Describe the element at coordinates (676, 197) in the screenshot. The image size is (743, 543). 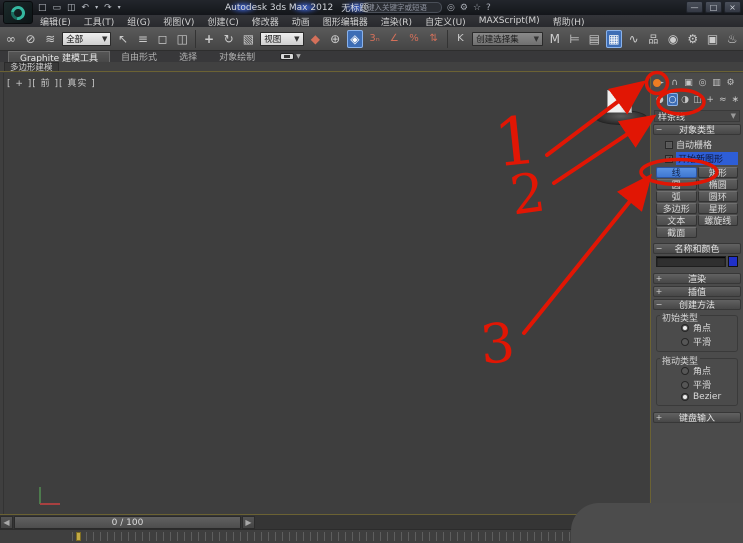
I see `arc-button: 弧` at that location.